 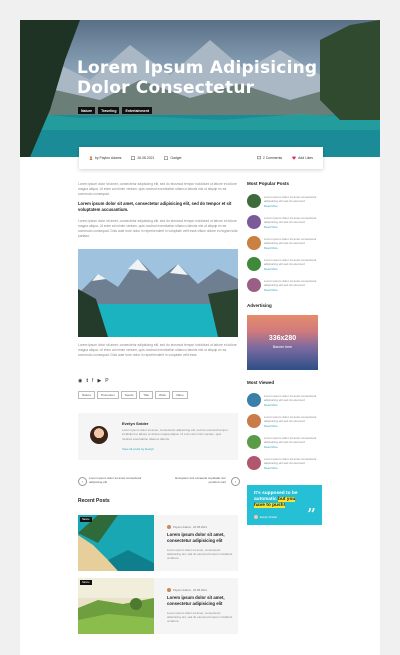 What do you see at coordinates (129, 395) in the screenshot?
I see `post-tag: Sports` at bounding box center [129, 395].